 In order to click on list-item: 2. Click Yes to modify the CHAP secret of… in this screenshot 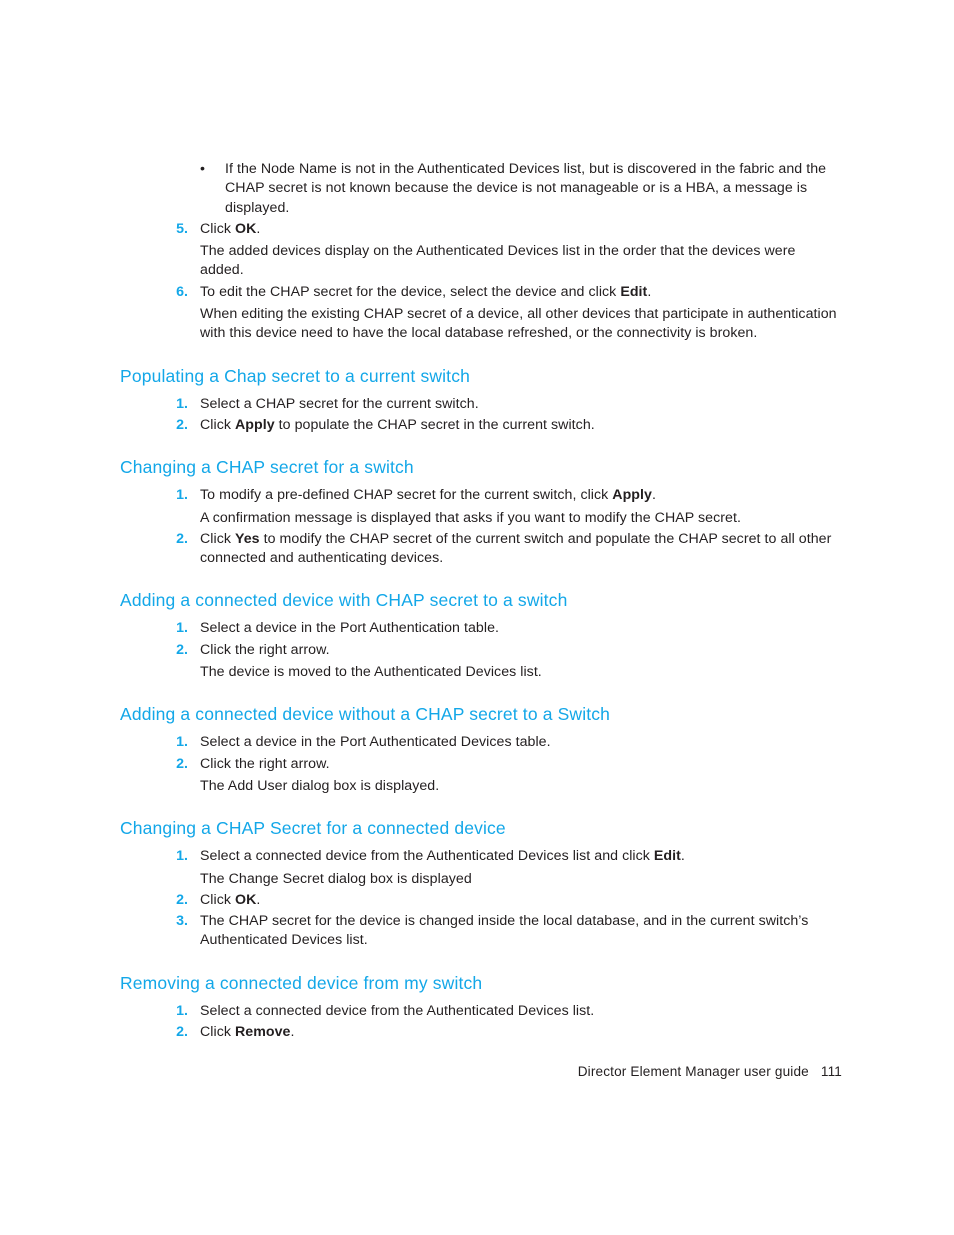, I will do `click(480, 549)`.